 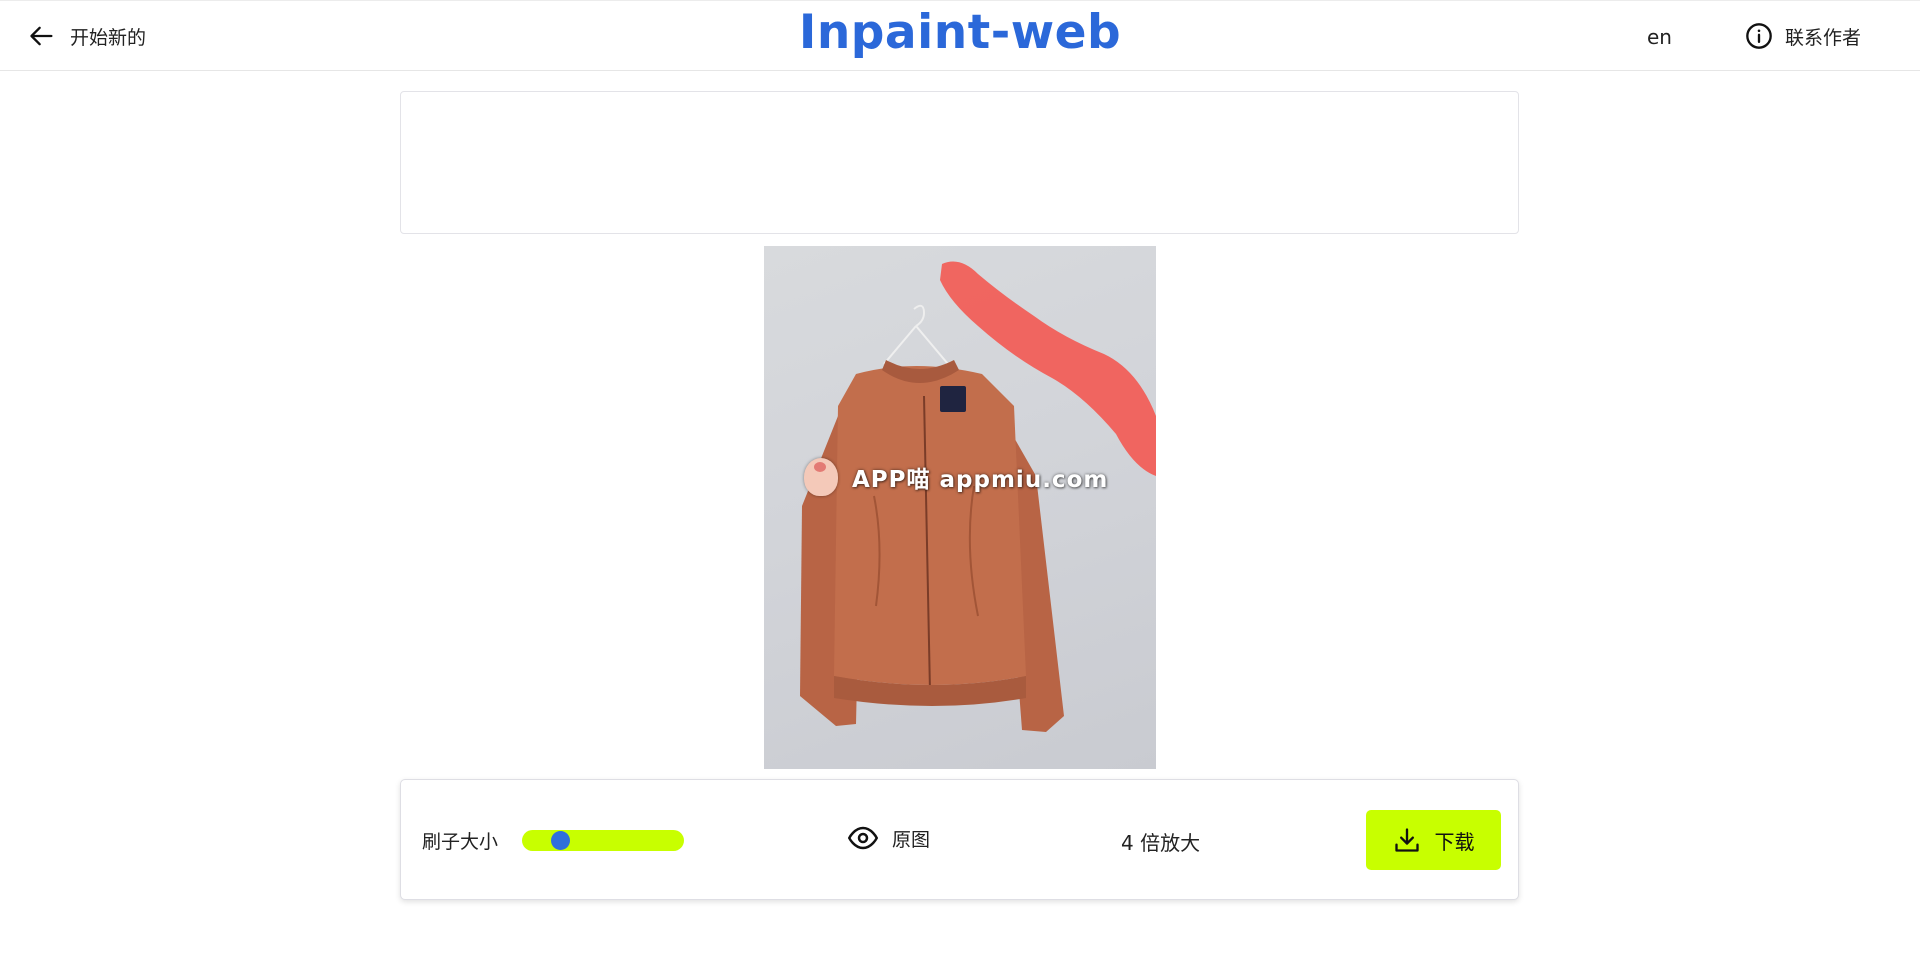 I want to click on watermark-text: APP喵 appmiu.com, so click(x=980, y=480).